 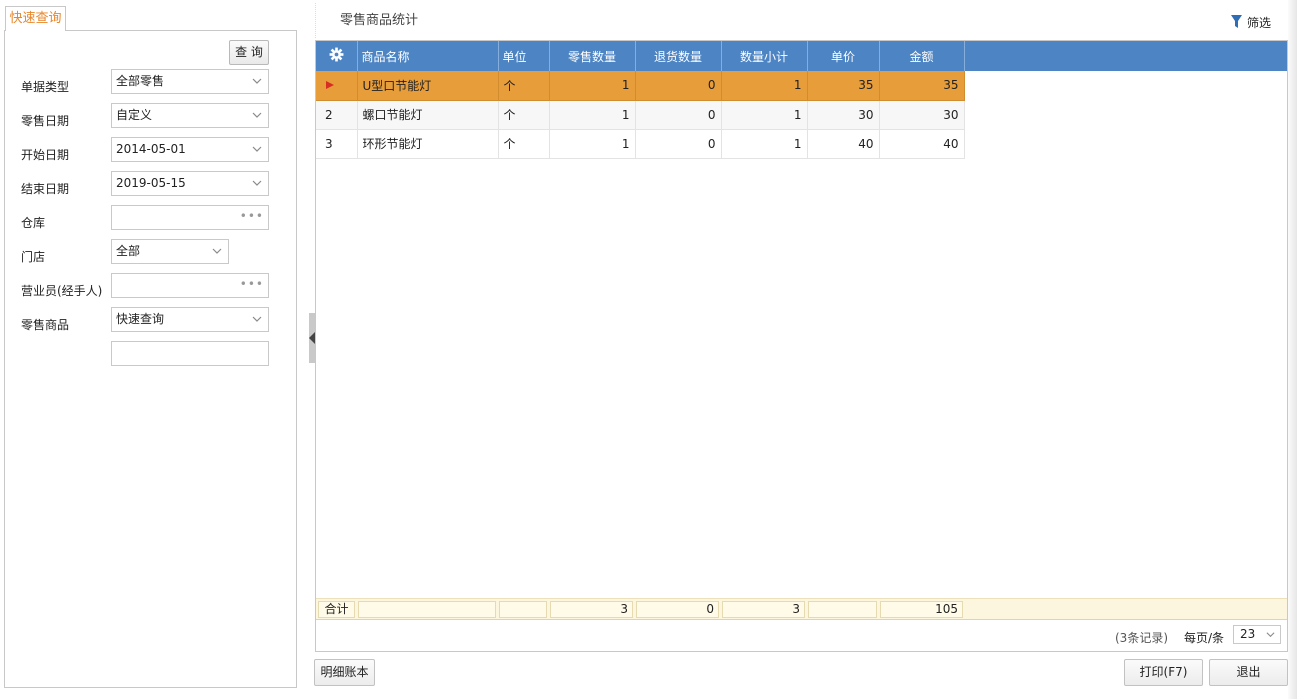 I want to click on grid-header-row: 商品名称 单位 零售数量 退货数量 数量小计 单价 金额, so click(x=640, y=56).